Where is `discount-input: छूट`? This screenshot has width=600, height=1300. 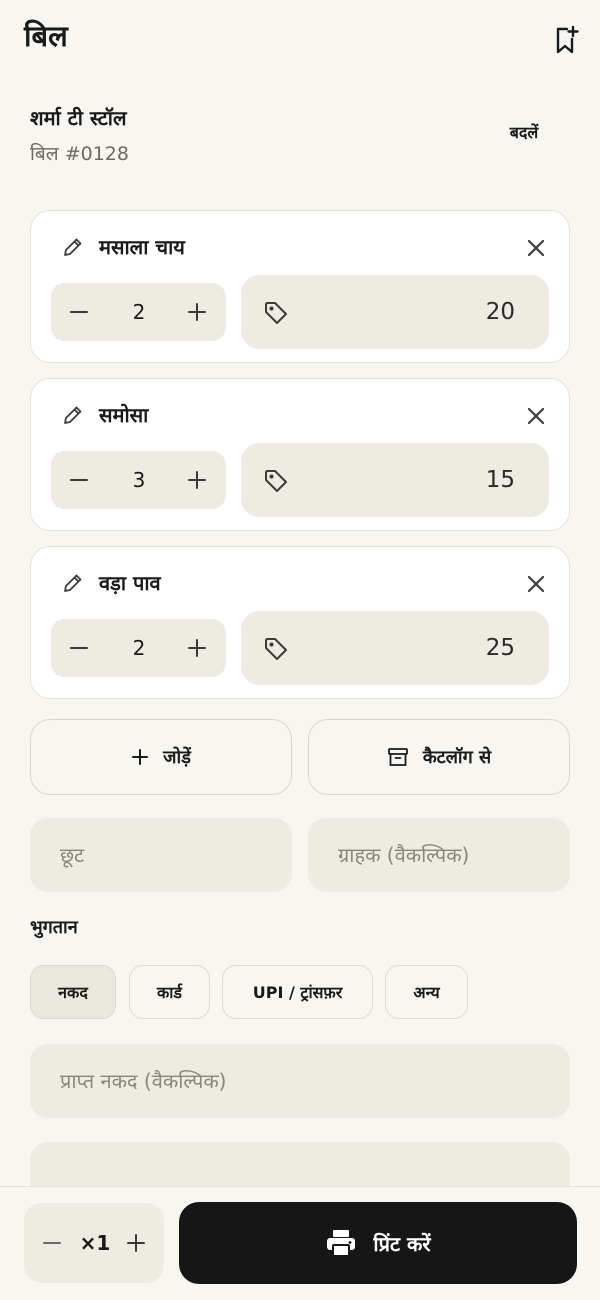 discount-input: छूट is located at coordinates (161, 855).